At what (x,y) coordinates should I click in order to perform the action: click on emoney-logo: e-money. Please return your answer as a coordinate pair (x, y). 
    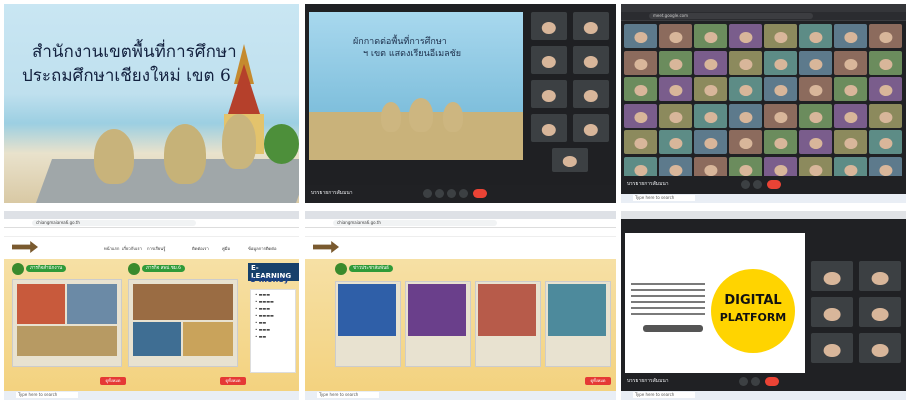
    Looking at the image, I should click on (269, 279).